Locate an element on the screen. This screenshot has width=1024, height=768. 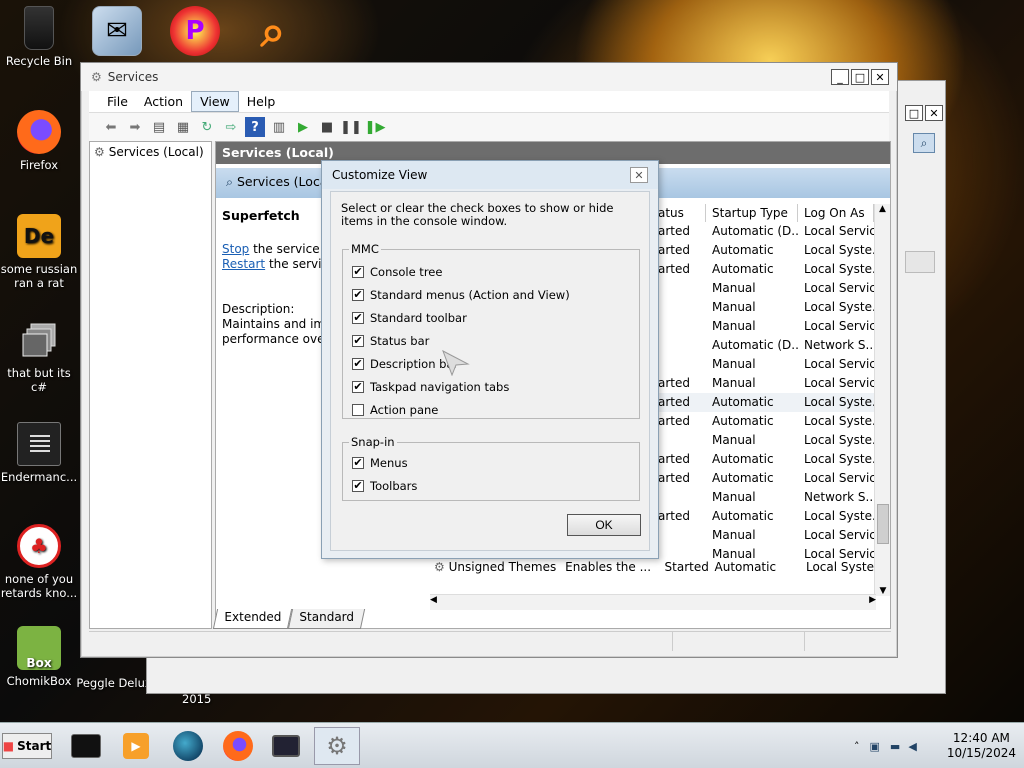
mmc-checkbox-0: ✔ Console tree is located at coordinates (491, 271).